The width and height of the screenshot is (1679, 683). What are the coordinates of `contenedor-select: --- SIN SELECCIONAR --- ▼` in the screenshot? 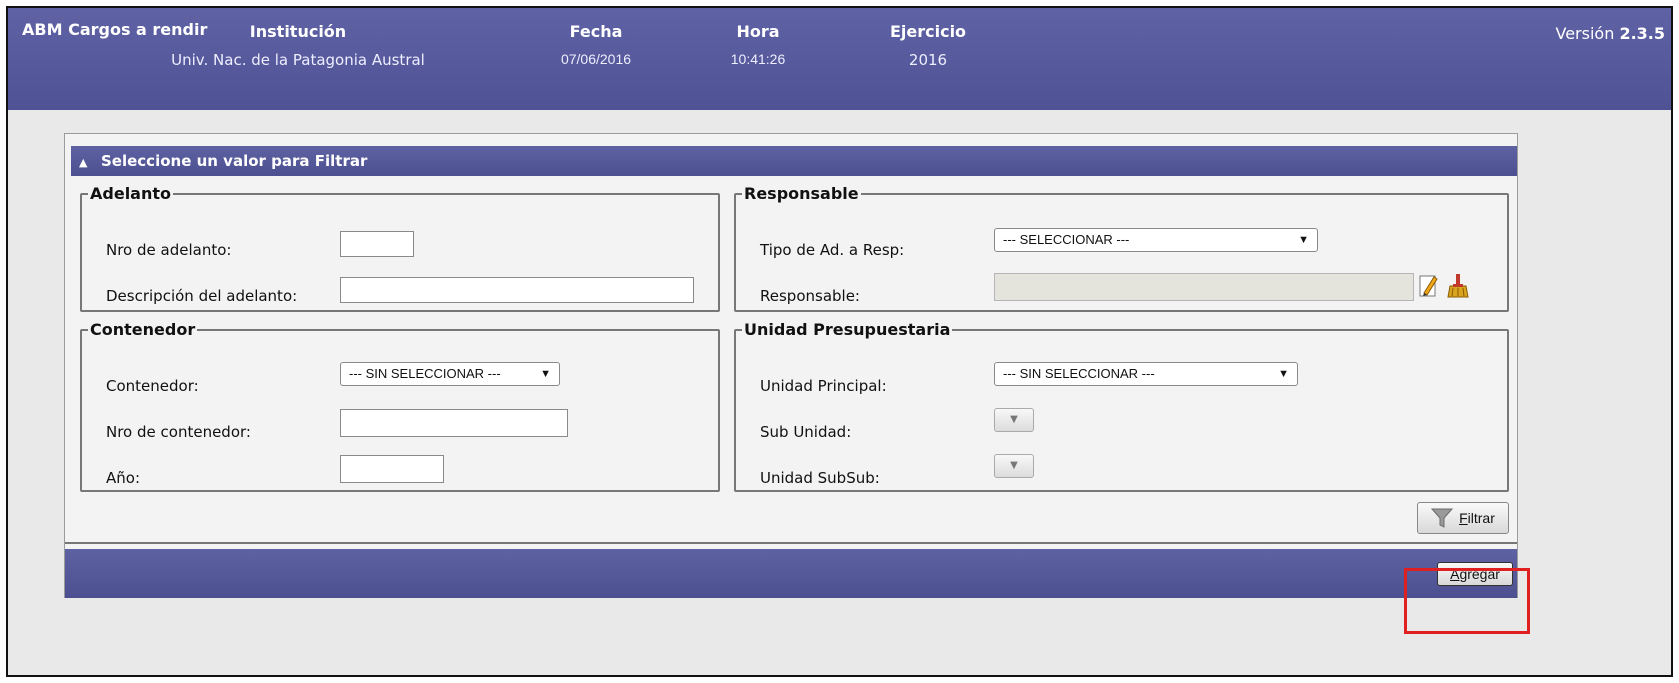 It's located at (450, 374).